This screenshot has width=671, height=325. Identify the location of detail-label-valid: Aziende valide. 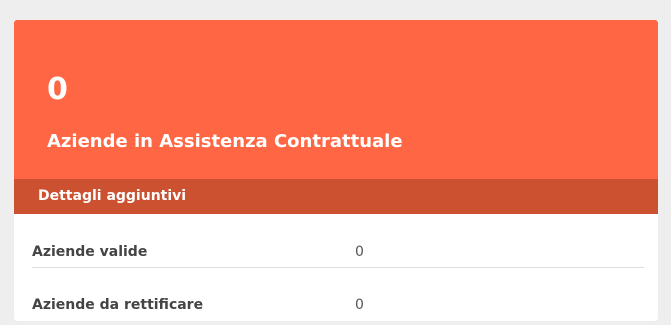
(90, 252).